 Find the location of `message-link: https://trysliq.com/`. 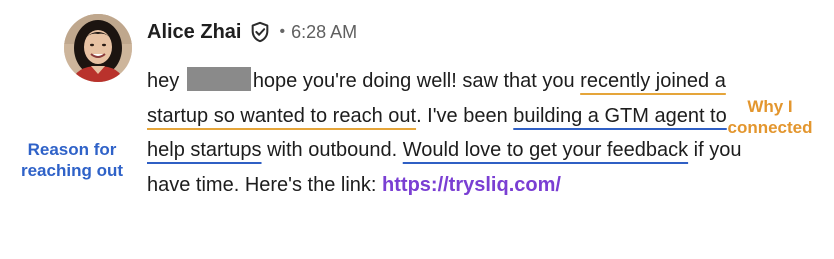

message-link: https://trysliq.com/ is located at coordinates (471, 185).